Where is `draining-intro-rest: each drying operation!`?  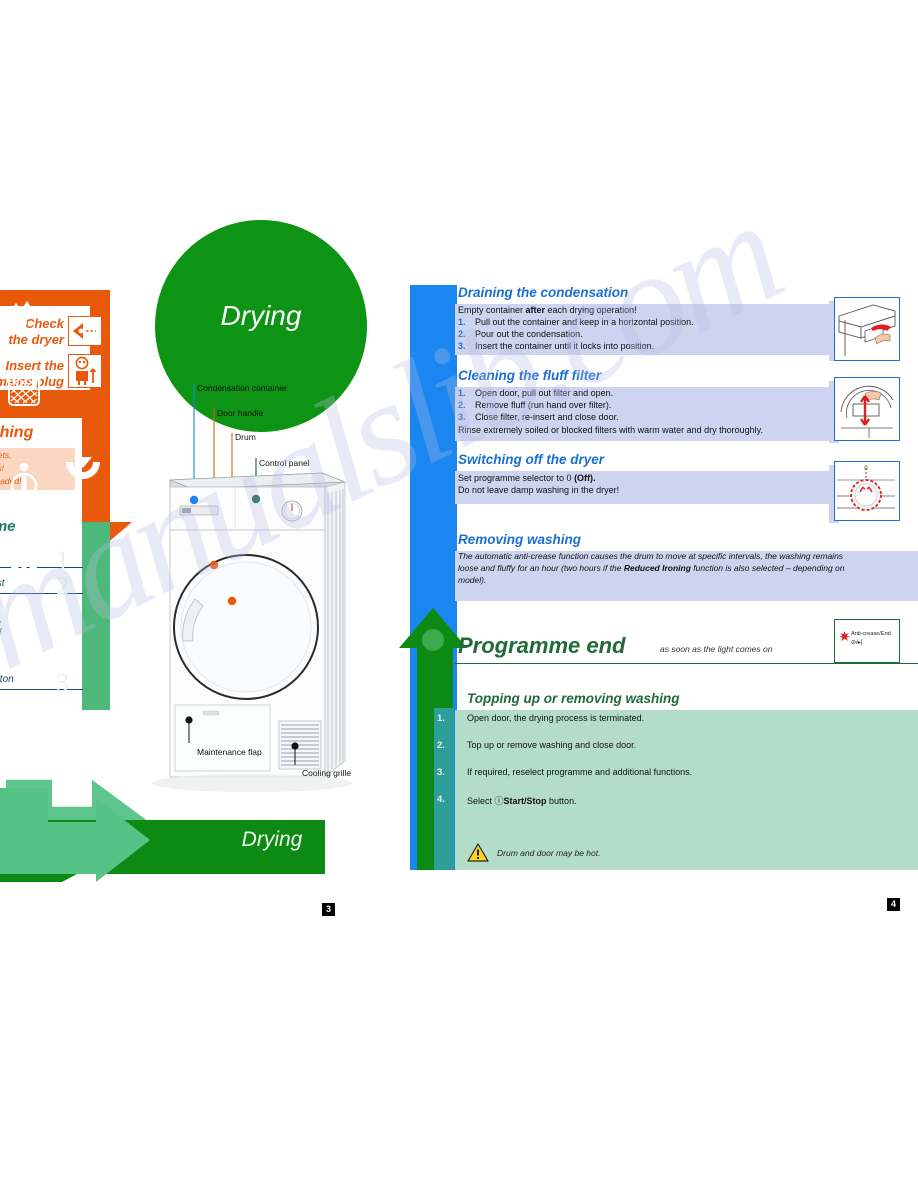
draining-intro-rest: each drying operation! is located at coordinates (591, 310).